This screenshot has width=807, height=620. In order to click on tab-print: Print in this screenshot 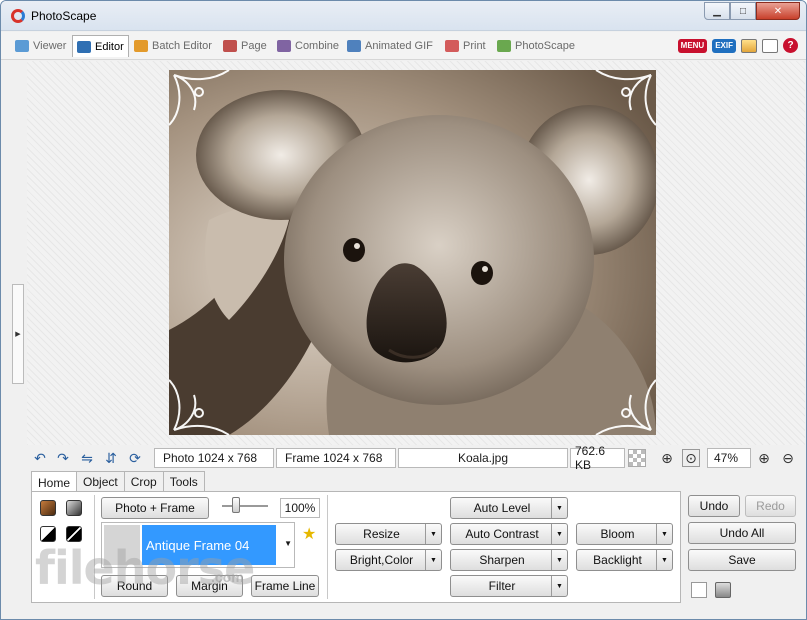, I will do `click(465, 46)`.